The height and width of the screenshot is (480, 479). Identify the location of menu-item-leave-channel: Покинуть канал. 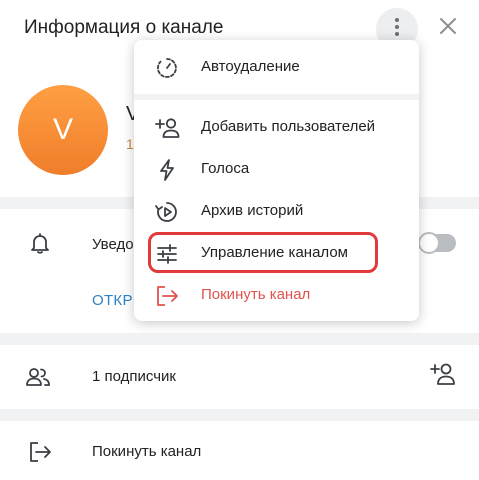
(276, 295).